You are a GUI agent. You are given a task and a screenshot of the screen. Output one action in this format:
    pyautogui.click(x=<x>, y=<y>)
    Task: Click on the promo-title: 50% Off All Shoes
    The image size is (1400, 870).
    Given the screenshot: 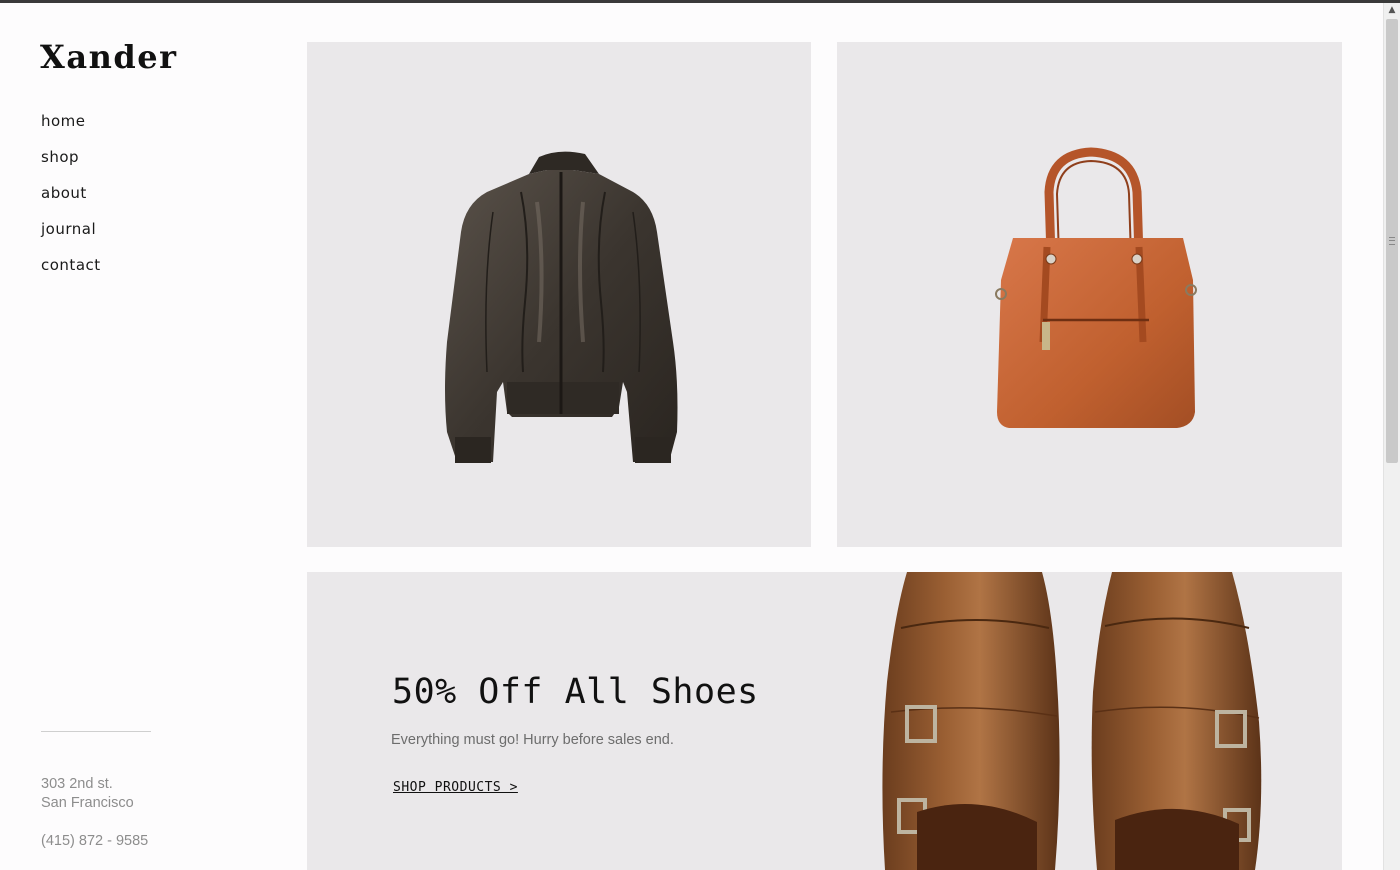 What is the action you would take?
    pyautogui.click(x=575, y=692)
    